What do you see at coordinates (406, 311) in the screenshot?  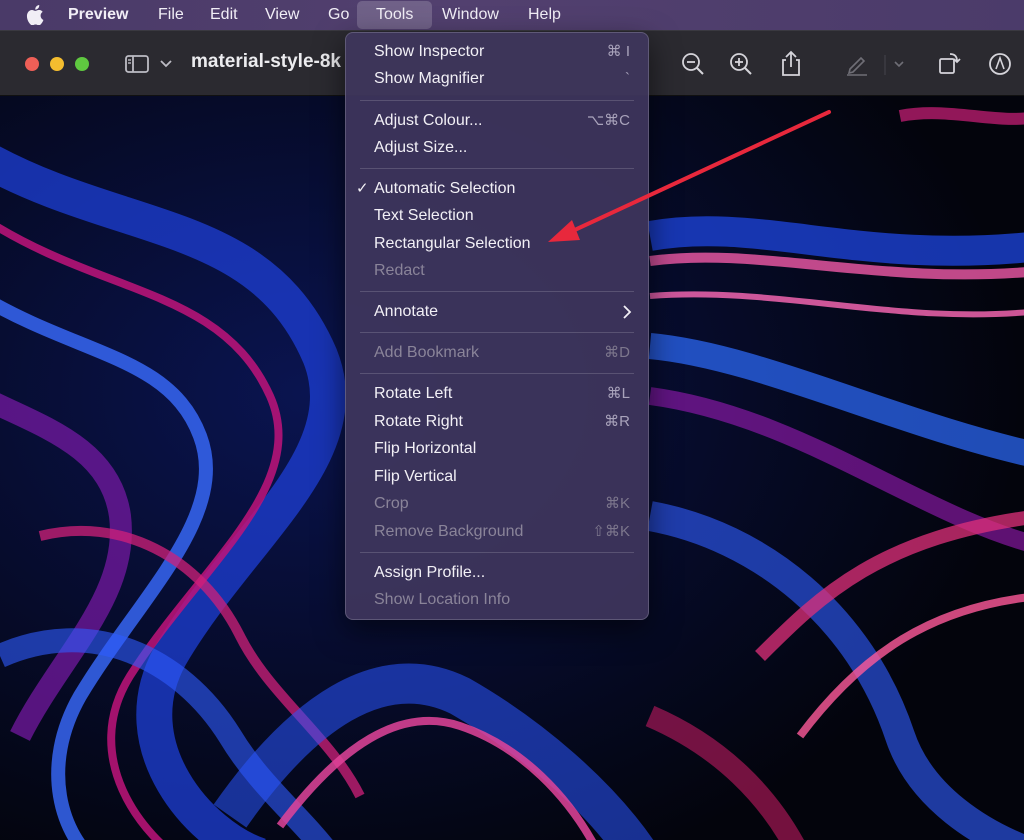 I see `menu-item-label: Annotate` at bounding box center [406, 311].